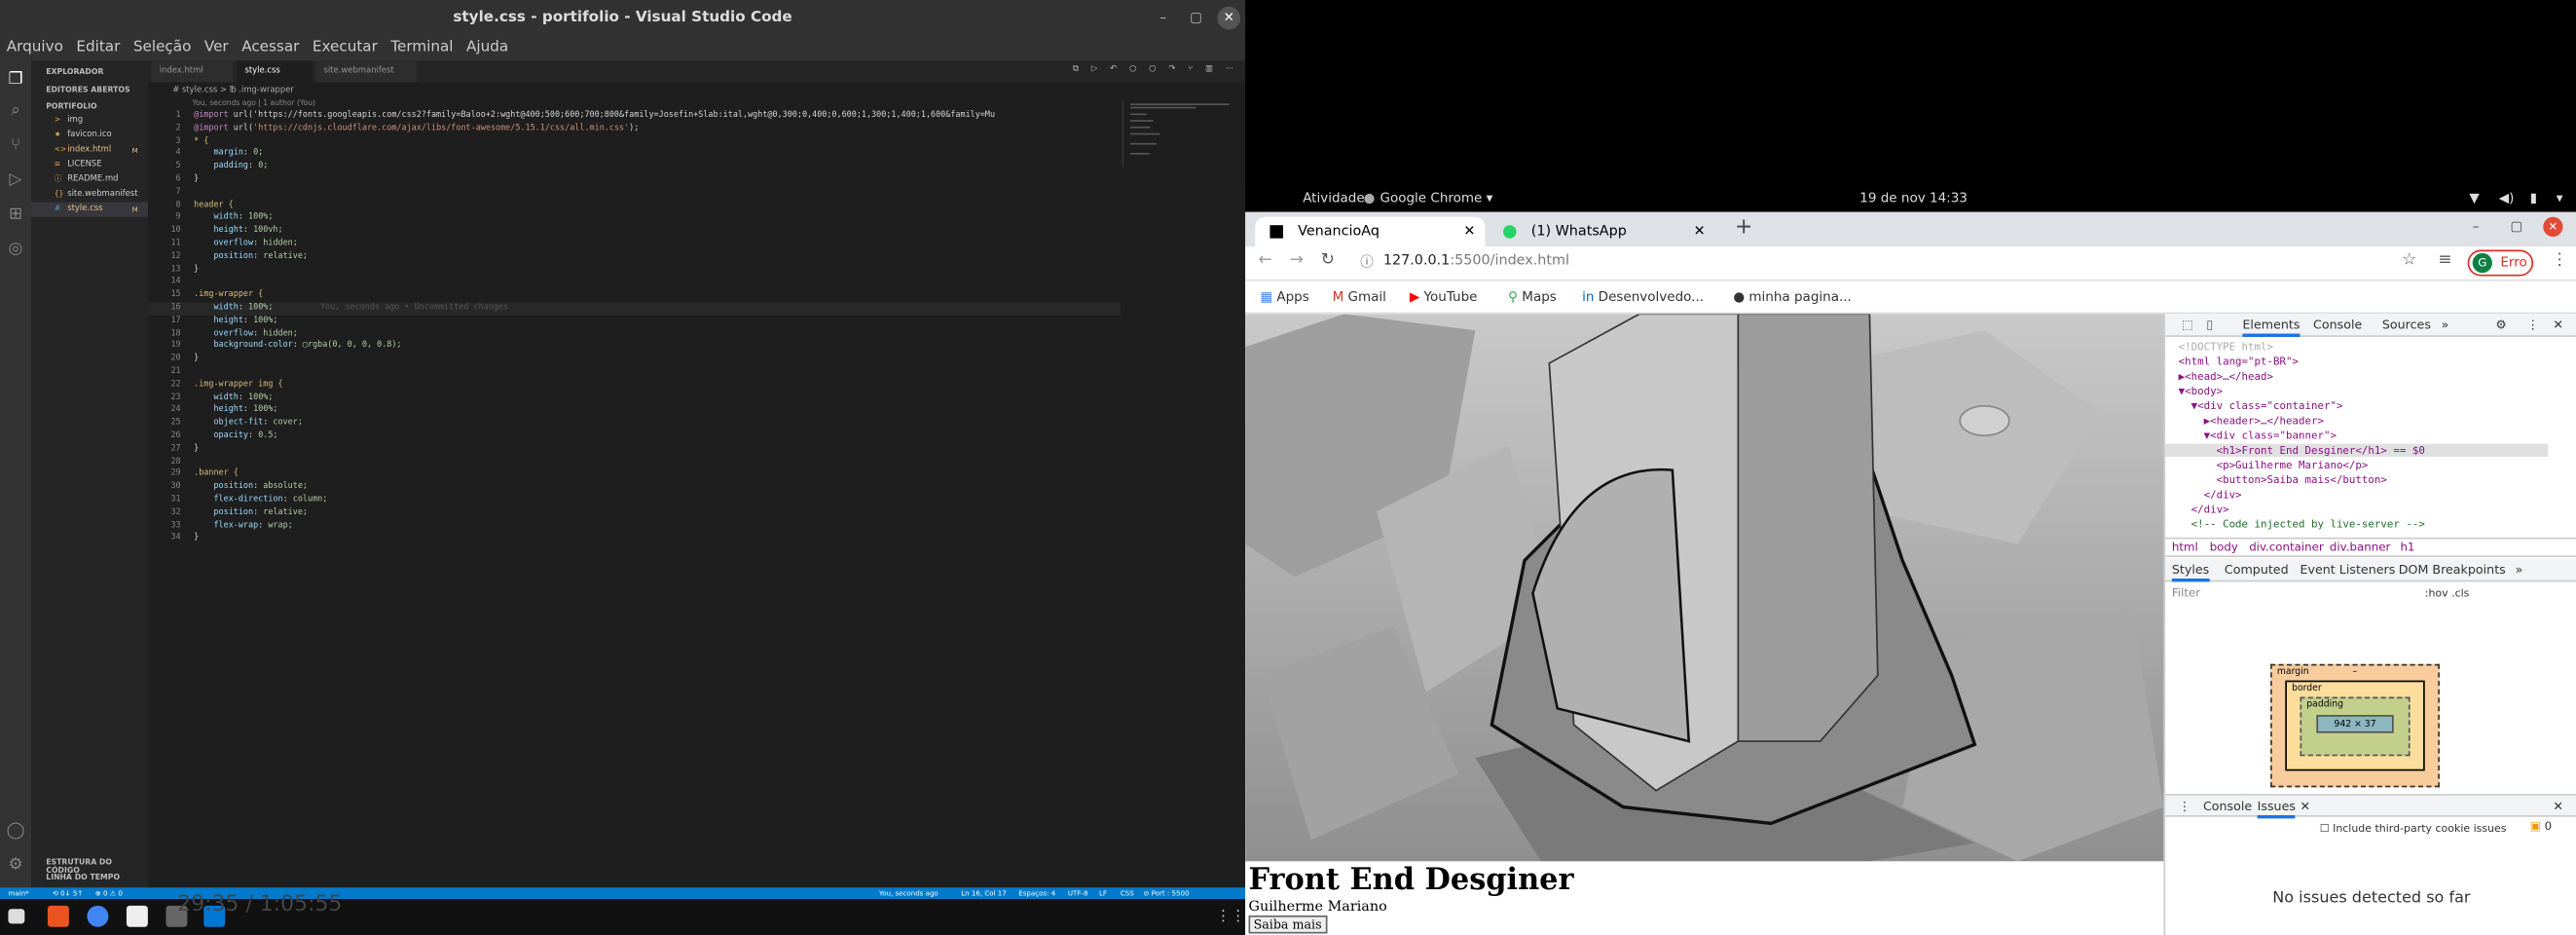 This screenshot has height=935, width=2576. Describe the element at coordinates (487, 48) in the screenshot. I see `menu-ajuda: Ajuda` at that location.